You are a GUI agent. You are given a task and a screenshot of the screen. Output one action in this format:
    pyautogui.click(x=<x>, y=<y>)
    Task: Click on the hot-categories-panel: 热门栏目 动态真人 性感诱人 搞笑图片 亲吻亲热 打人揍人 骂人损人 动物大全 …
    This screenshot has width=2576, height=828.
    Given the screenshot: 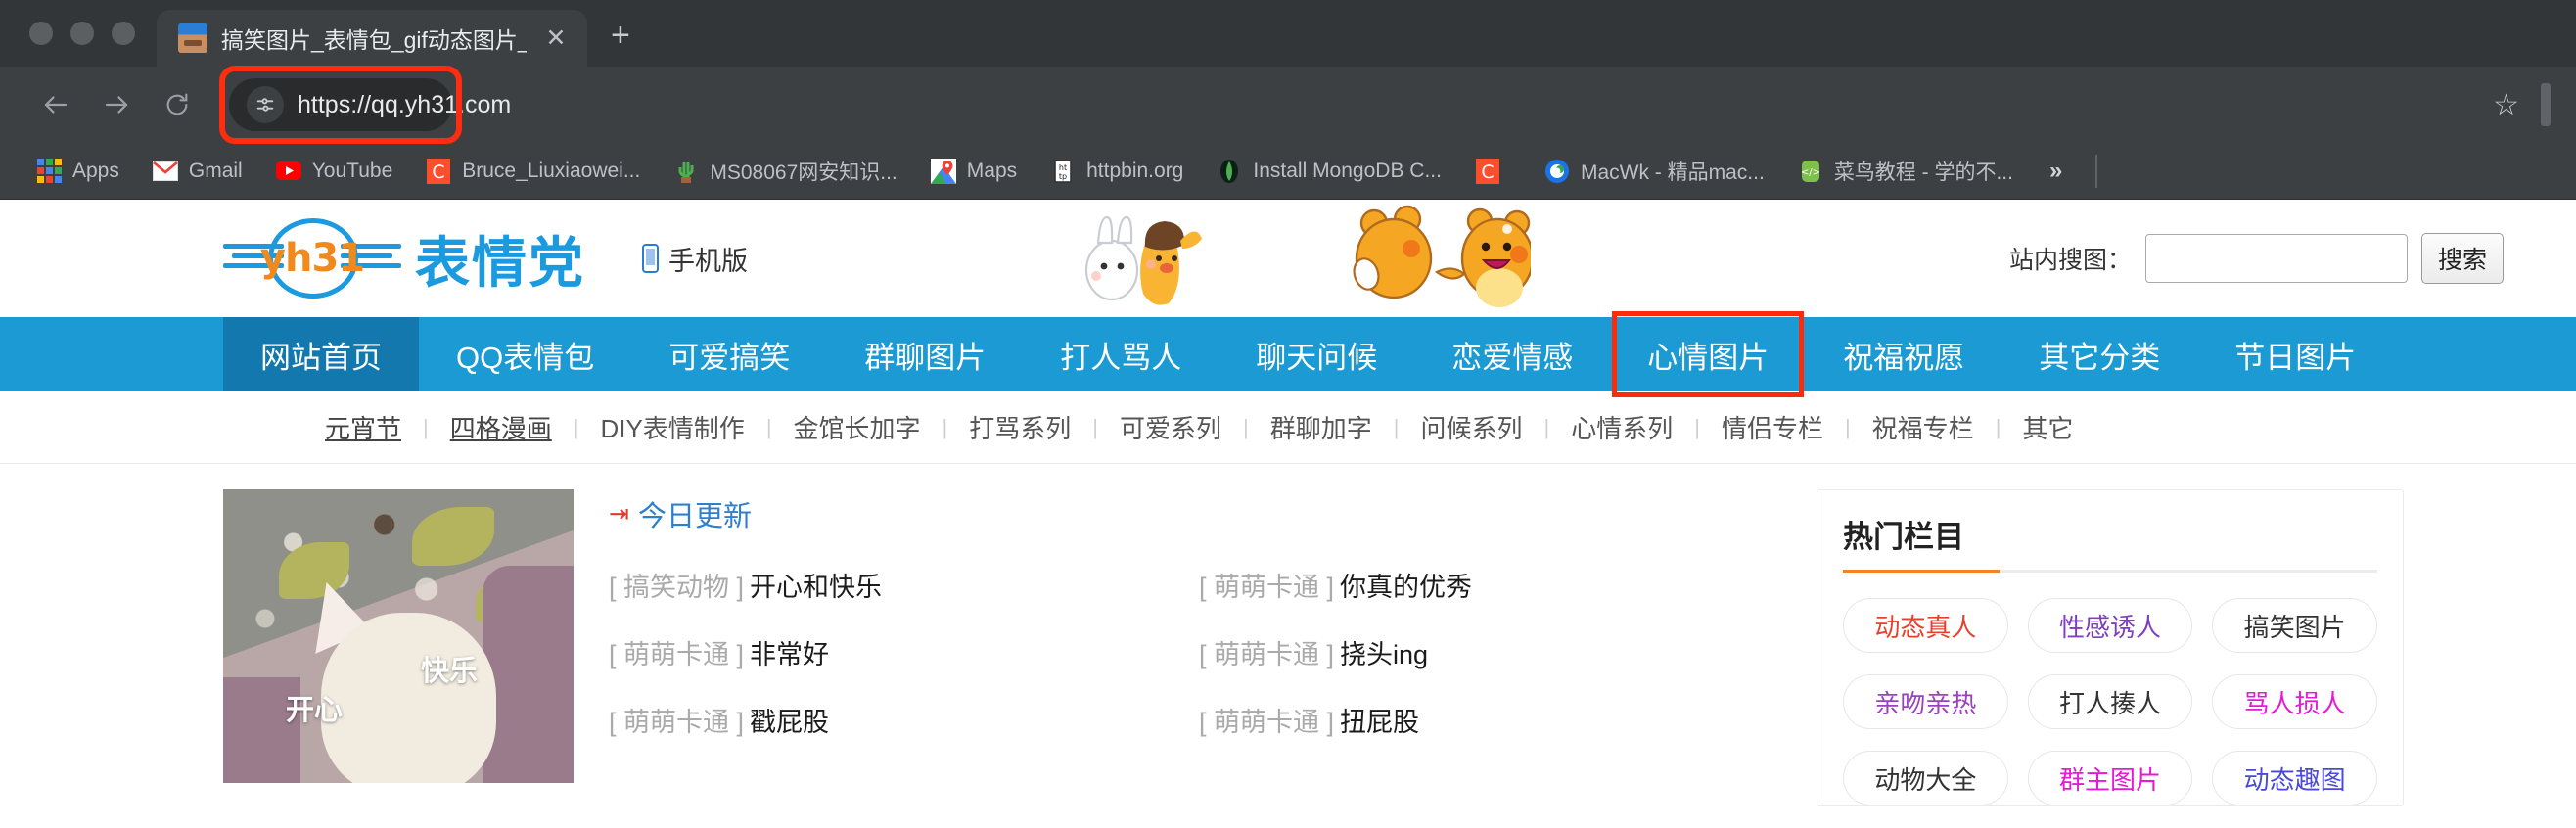 What is the action you would take?
    pyautogui.click(x=2110, y=647)
    